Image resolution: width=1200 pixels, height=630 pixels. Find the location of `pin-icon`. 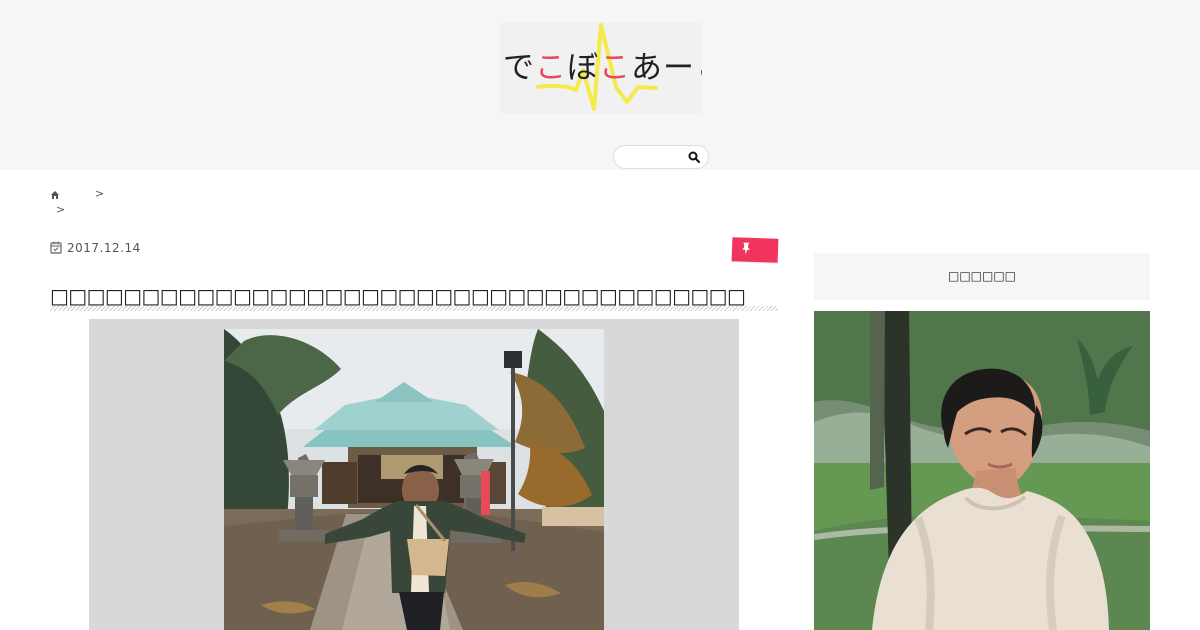

pin-icon is located at coordinates (746, 248).